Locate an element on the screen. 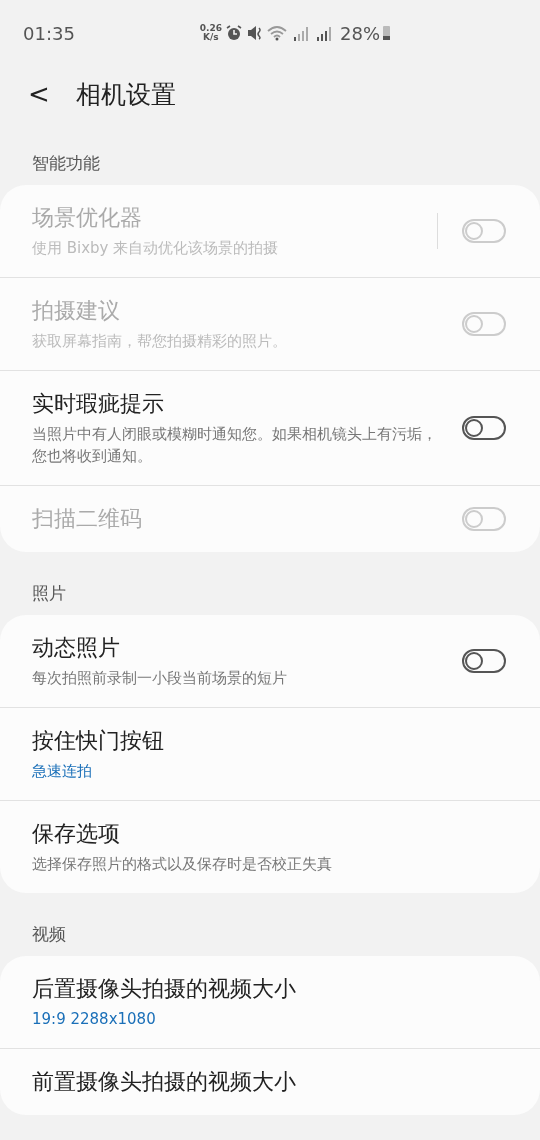 The height and width of the screenshot is (1140, 540). wifi-icon is located at coordinates (278, 33).